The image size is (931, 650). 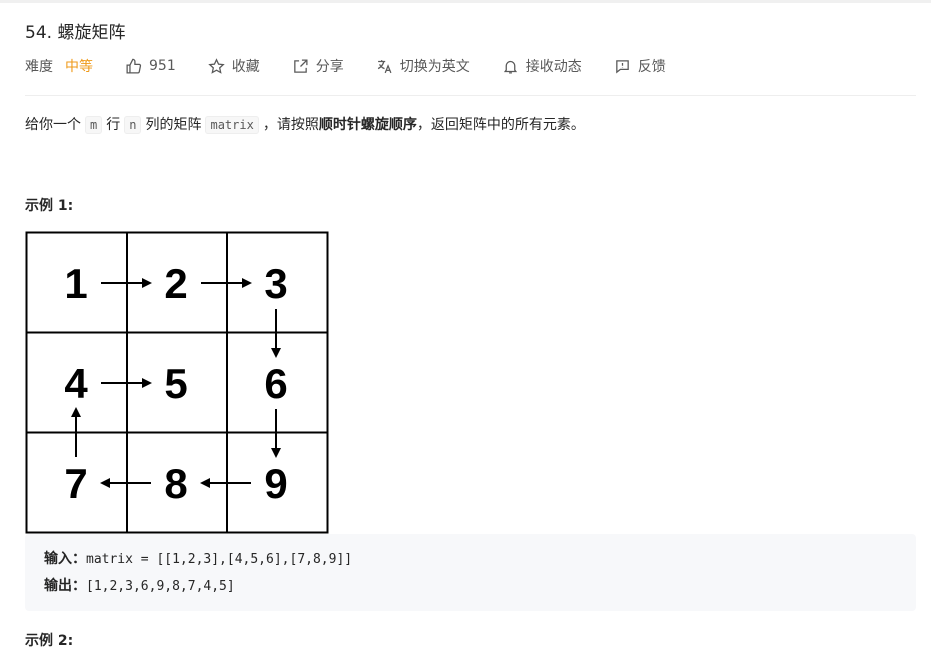 What do you see at coordinates (384, 66) in the screenshot?
I see `translate-icon` at bounding box center [384, 66].